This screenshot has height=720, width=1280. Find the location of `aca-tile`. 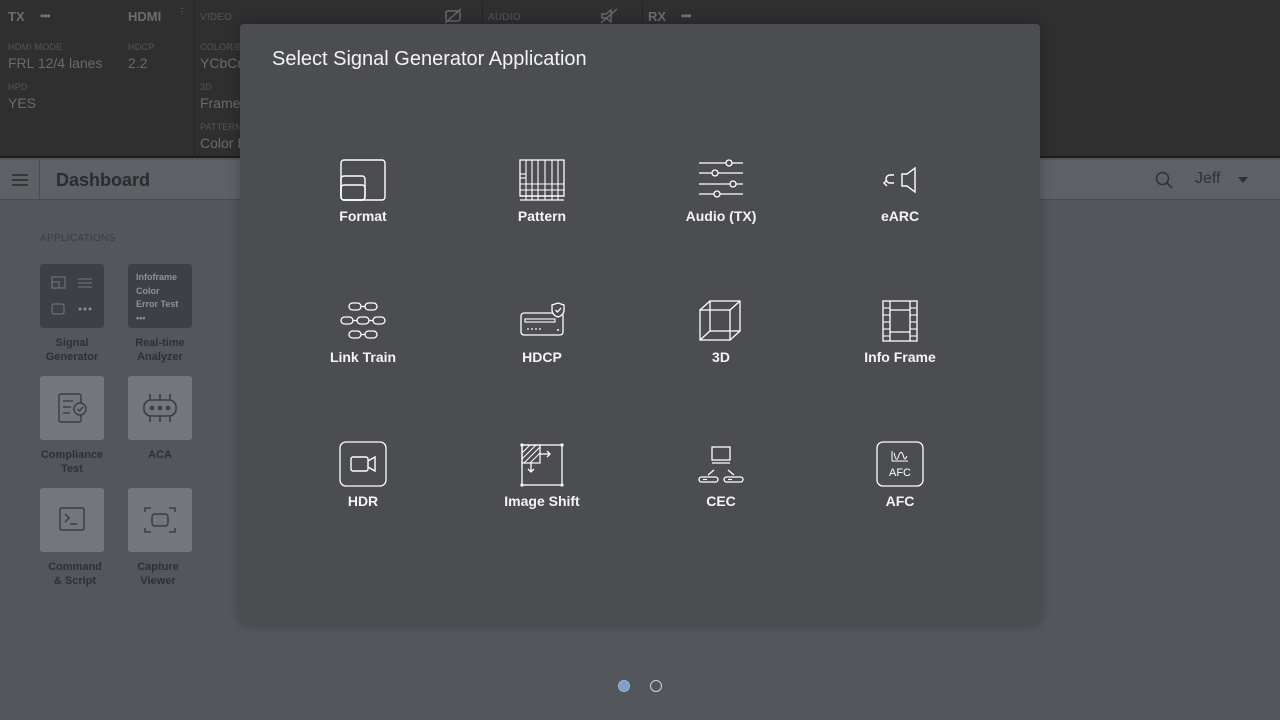

aca-tile is located at coordinates (160, 408).